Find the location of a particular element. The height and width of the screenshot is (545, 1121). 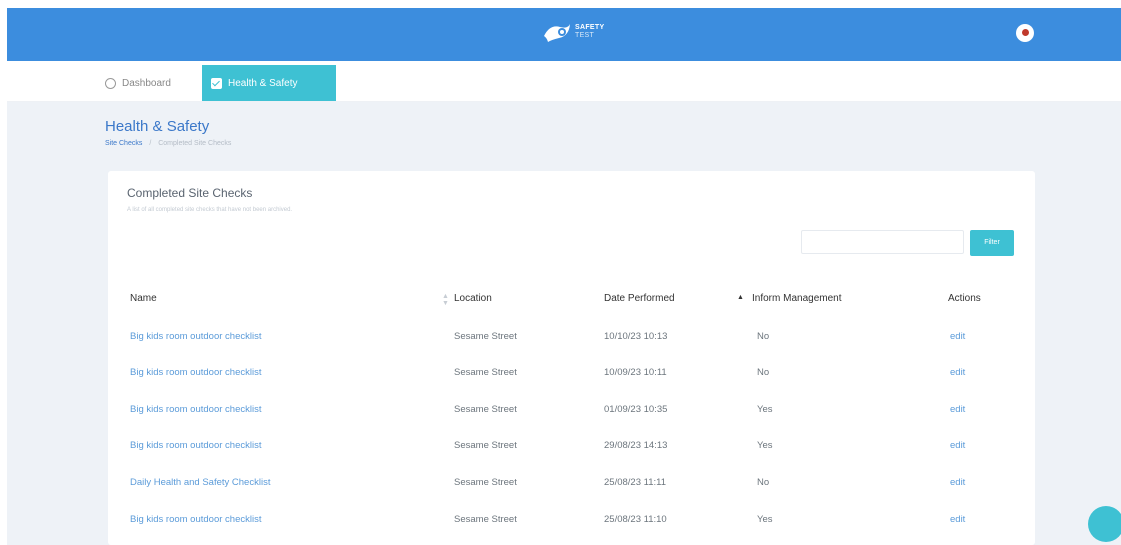

tab-dashboard: Dashboard is located at coordinates (138, 83).